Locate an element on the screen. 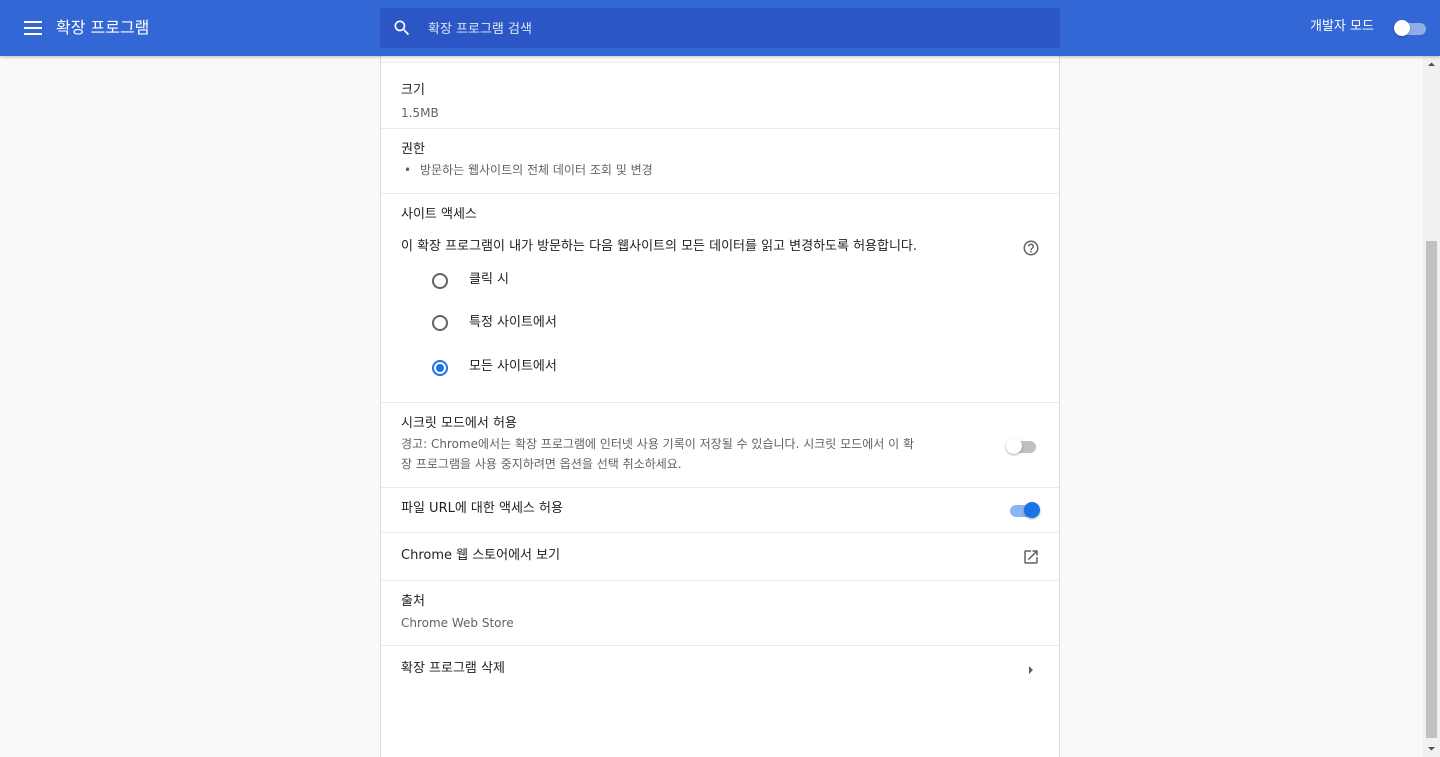  radio-label-on-click: 클릭 시 is located at coordinates (489, 280).